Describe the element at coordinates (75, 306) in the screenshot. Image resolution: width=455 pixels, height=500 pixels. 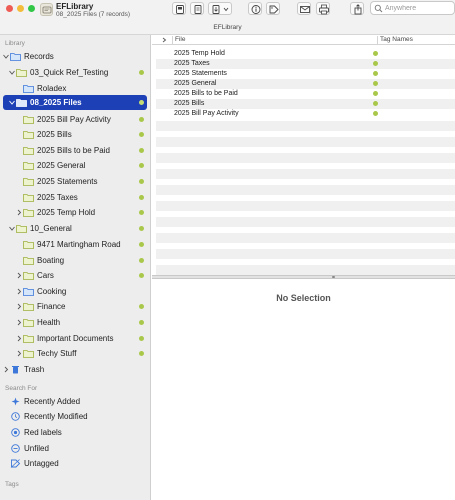
I see `sidebar-item-finance: Finance` at that location.